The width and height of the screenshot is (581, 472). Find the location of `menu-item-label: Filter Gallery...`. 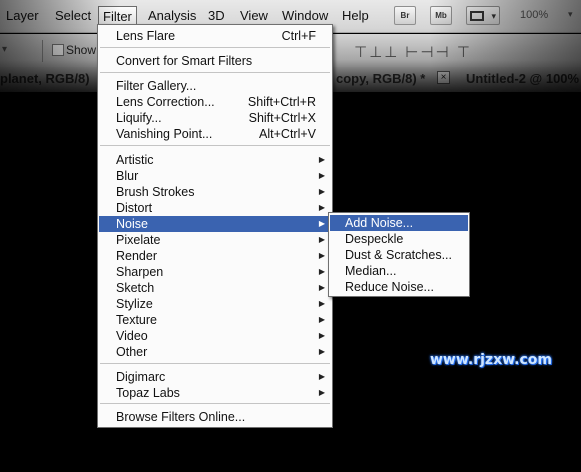

menu-item-label: Filter Gallery... is located at coordinates (156, 86).